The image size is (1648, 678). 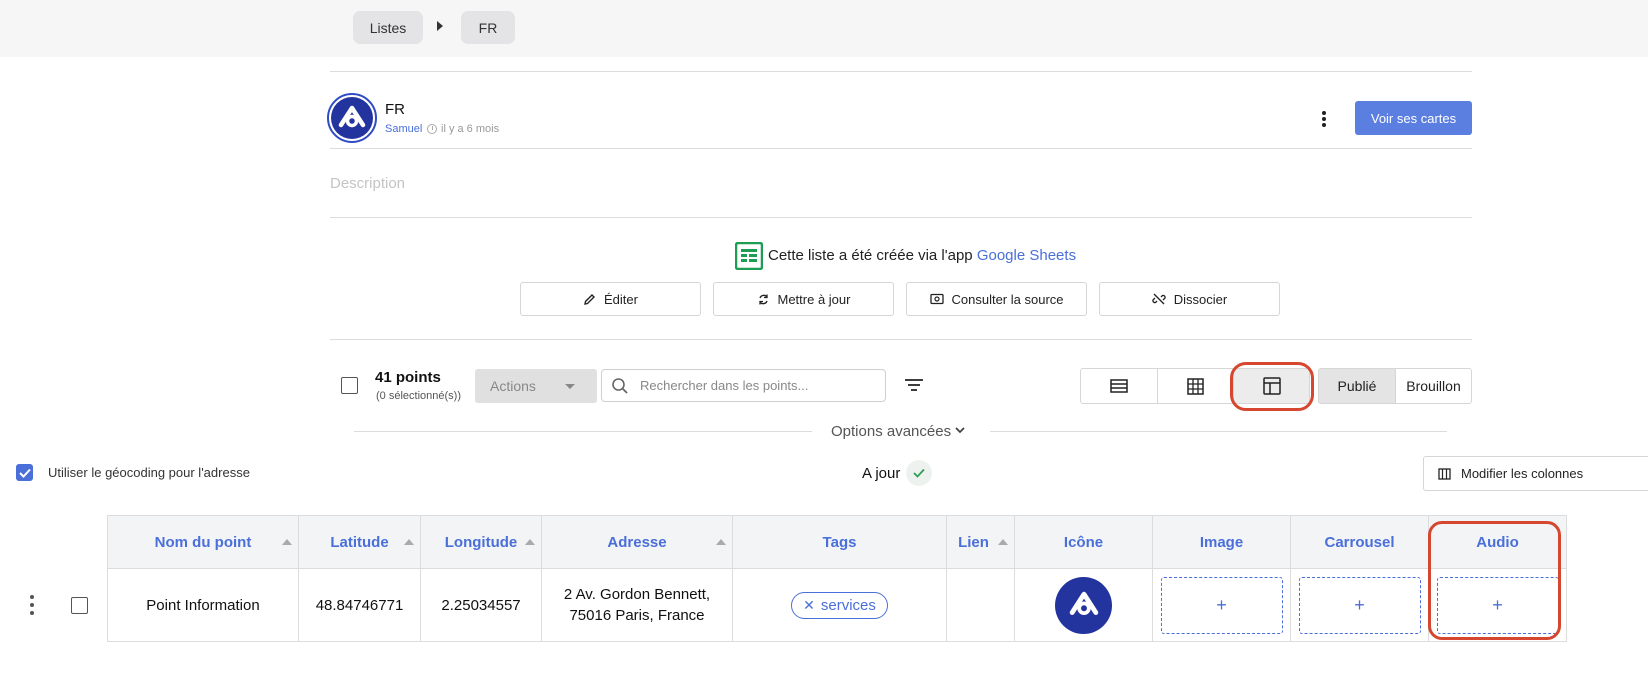 What do you see at coordinates (203, 605) in the screenshot?
I see `cell-name: Point Information` at bounding box center [203, 605].